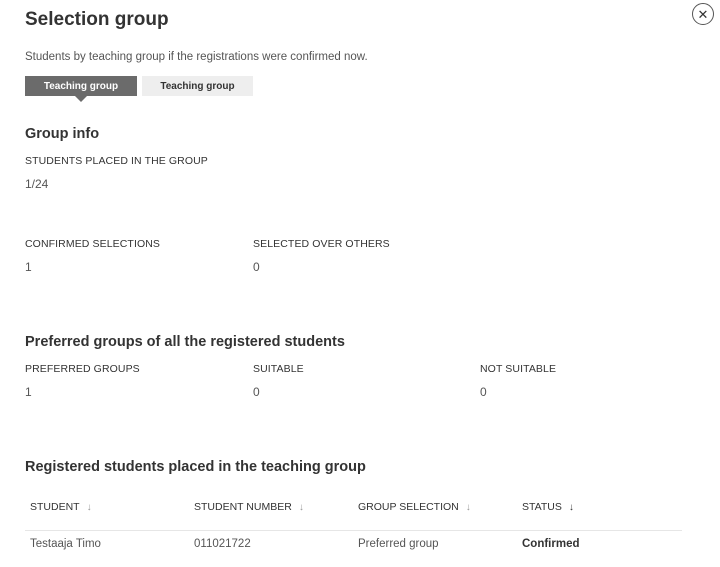 Image resolution: width=720 pixels, height=567 pixels. What do you see at coordinates (81, 99) in the screenshot?
I see `active-tab-indicator` at bounding box center [81, 99].